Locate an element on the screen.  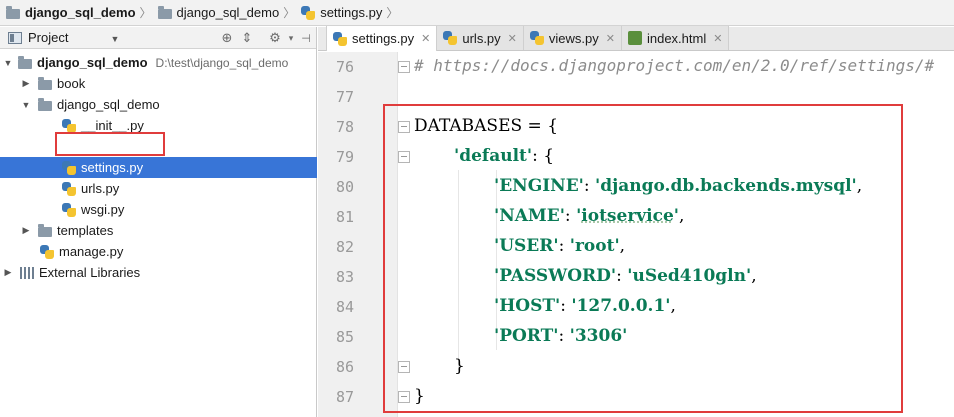
breadcrumb-item-file: settings.py 〉 is located at coordinates (352, 13).